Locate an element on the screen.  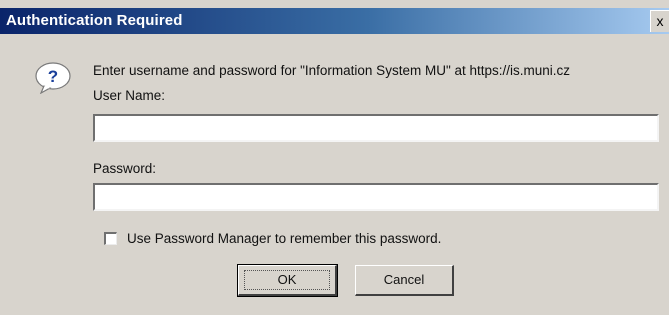
question-icon: ? is located at coordinates (53, 78).